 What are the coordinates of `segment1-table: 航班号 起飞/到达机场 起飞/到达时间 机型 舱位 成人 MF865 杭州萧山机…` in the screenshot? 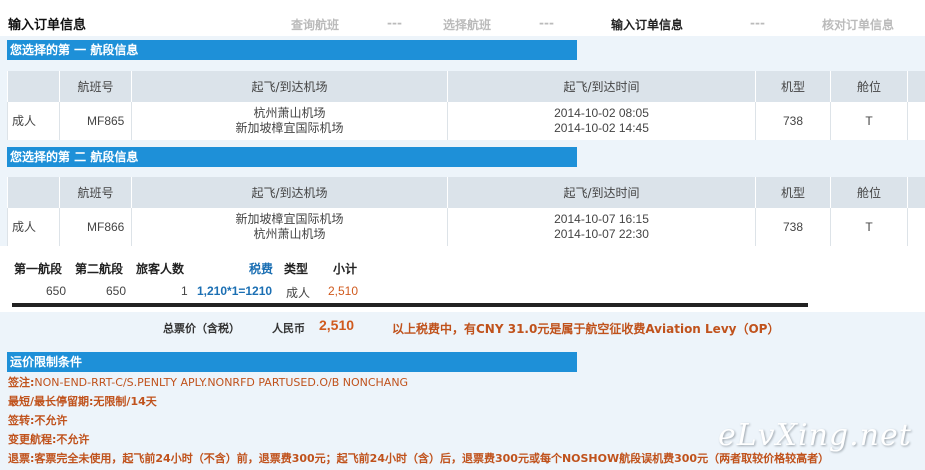 It's located at (466, 105).